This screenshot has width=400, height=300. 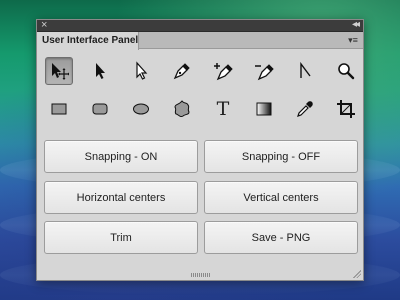 I want to click on selection-arrow-icon, so click(x=100, y=71).